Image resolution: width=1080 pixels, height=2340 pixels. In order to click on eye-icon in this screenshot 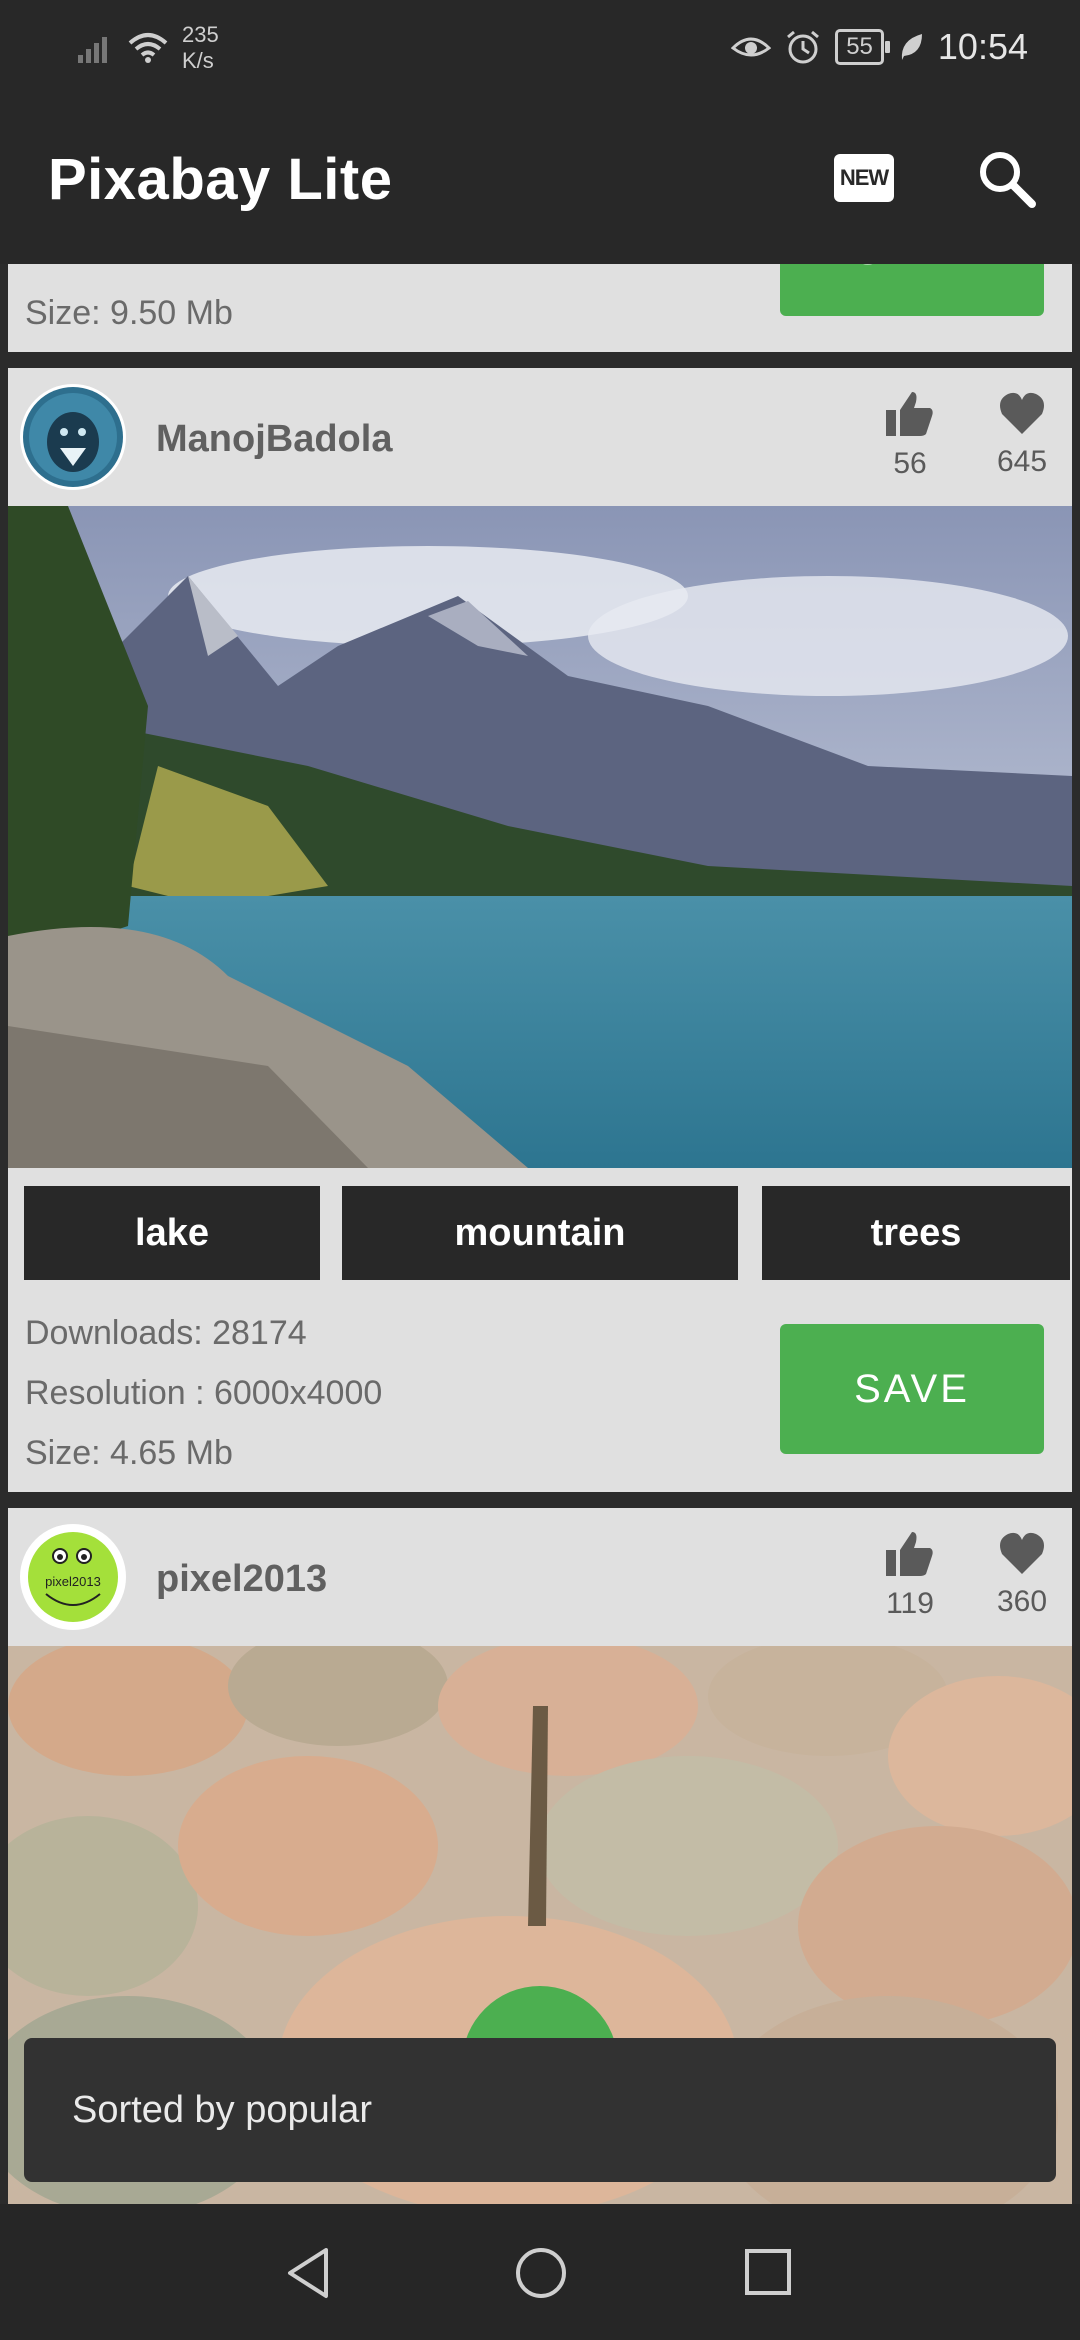, I will do `click(751, 47)`.